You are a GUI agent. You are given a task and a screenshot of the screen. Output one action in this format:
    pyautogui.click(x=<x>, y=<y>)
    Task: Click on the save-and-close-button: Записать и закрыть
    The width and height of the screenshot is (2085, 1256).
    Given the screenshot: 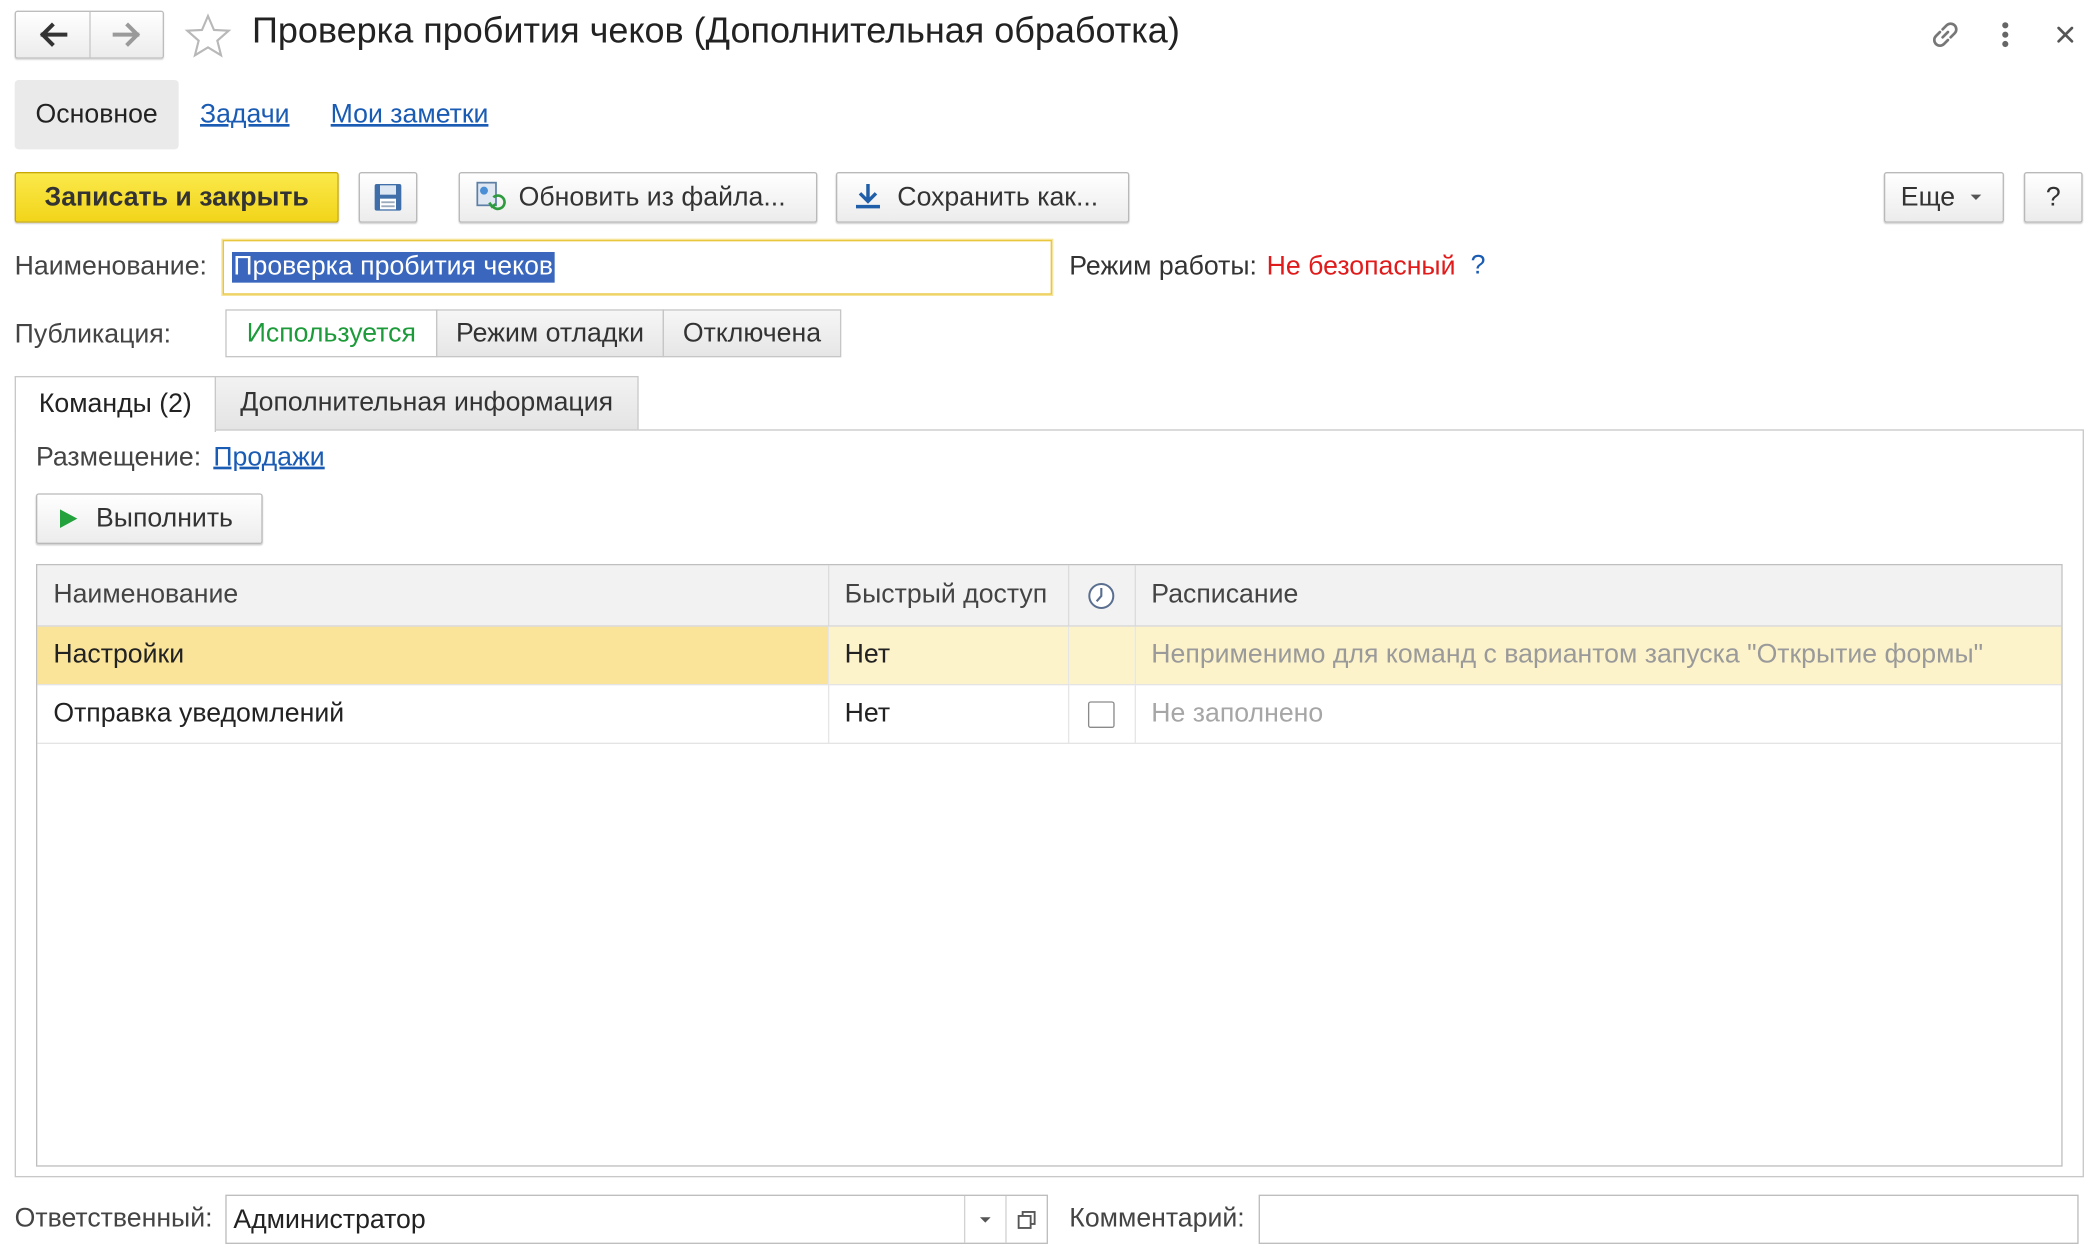 What is the action you would take?
    pyautogui.click(x=176, y=197)
    